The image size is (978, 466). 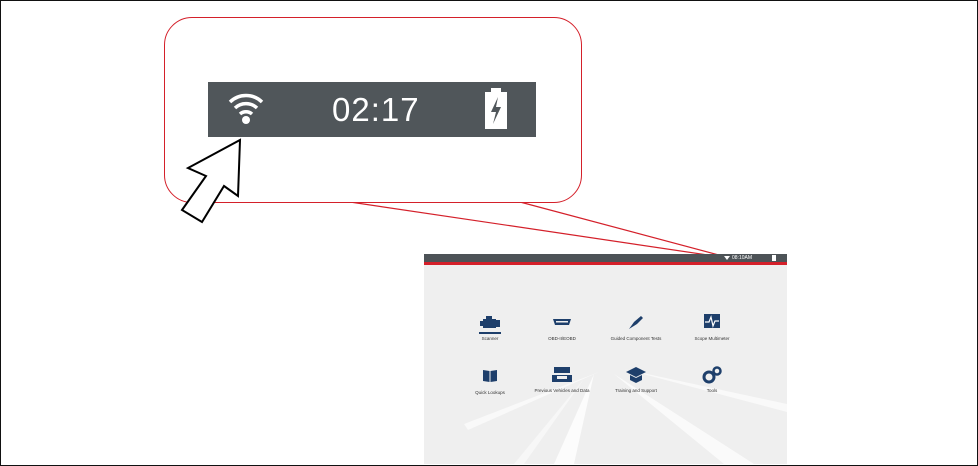 I want to click on tile-label: Guided Component Tests, so click(x=636, y=338).